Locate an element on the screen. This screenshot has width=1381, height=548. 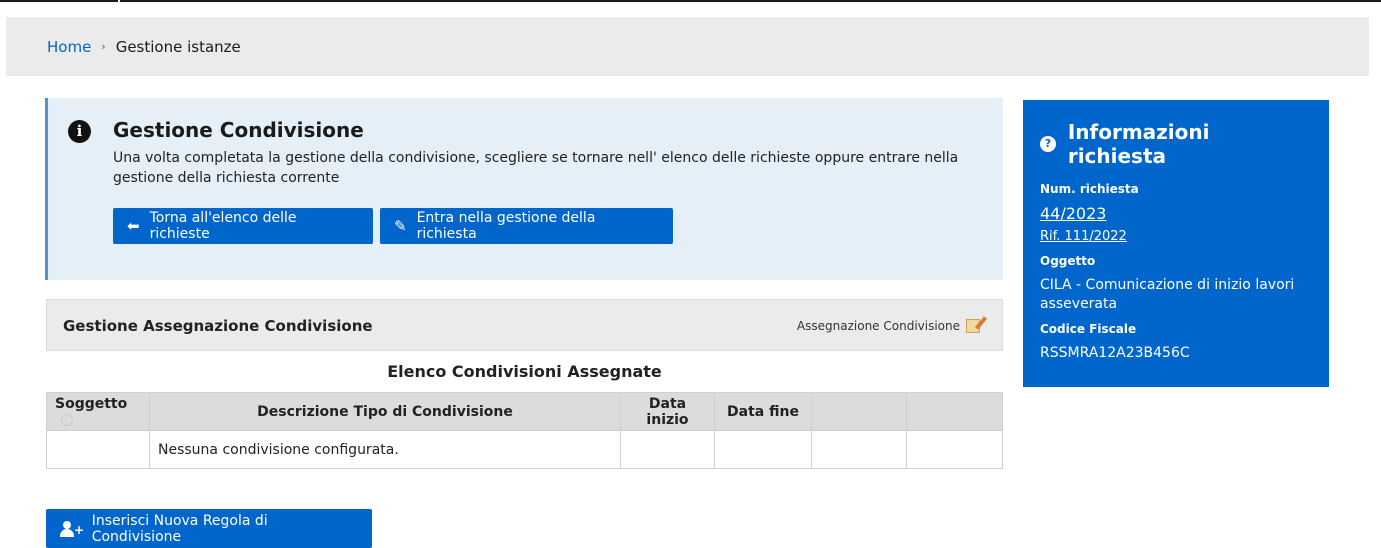
info-title: Gestione Condivisione is located at coordinates (238, 130).